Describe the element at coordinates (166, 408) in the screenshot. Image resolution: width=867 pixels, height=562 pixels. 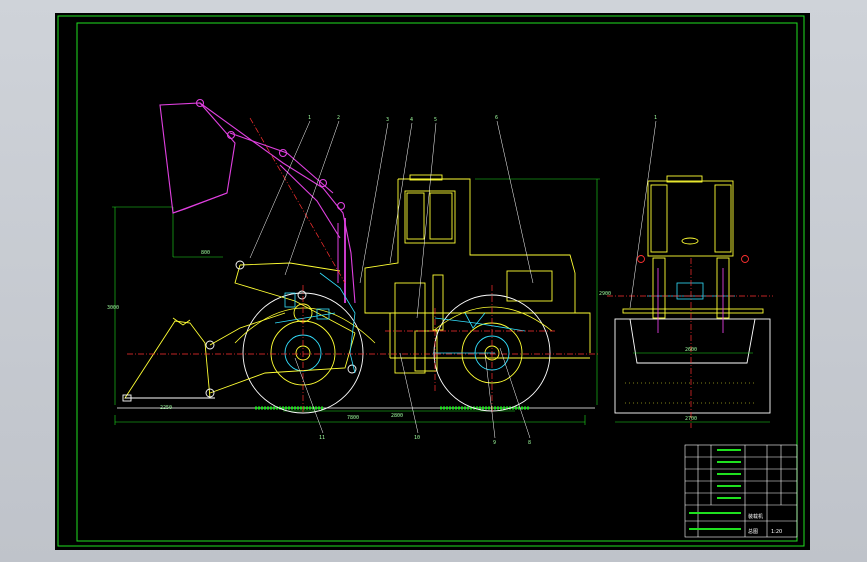
I see `bucket-length-text: 2250` at that location.